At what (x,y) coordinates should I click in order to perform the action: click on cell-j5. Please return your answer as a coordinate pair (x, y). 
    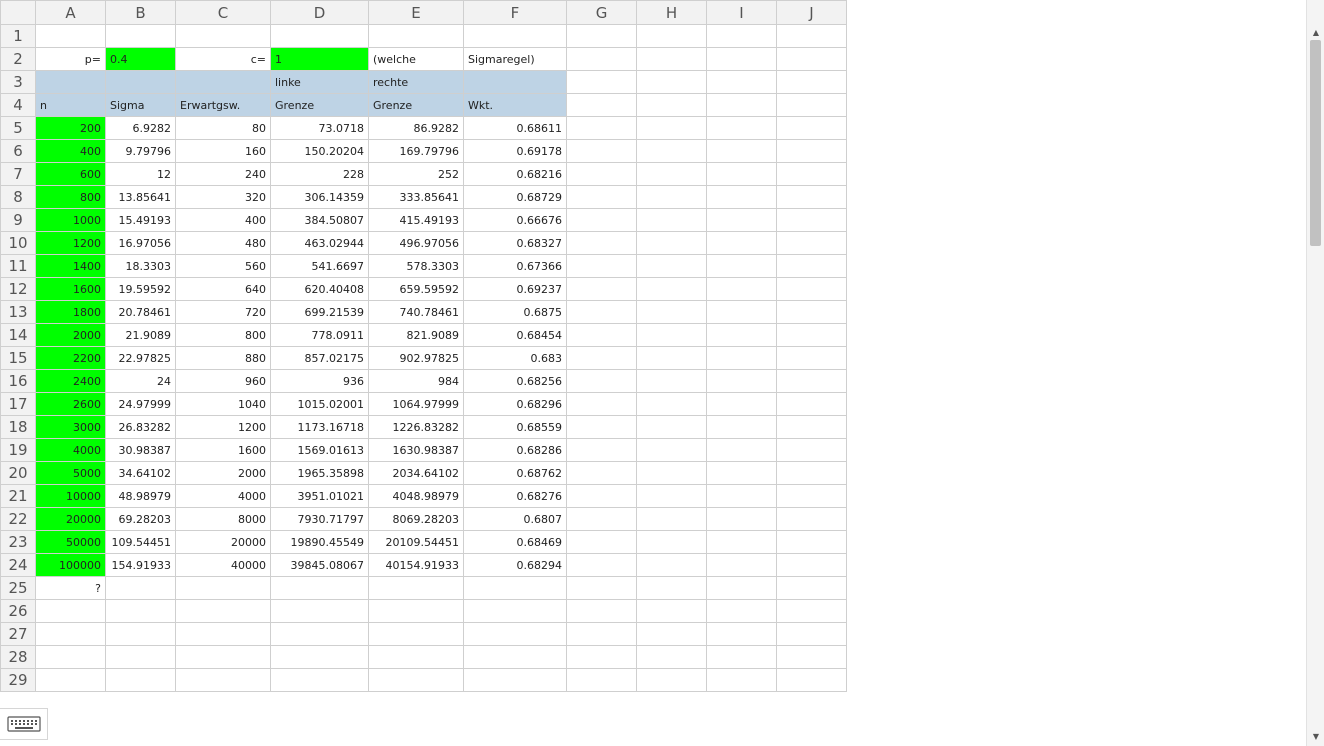
    Looking at the image, I should click on (811, 128).